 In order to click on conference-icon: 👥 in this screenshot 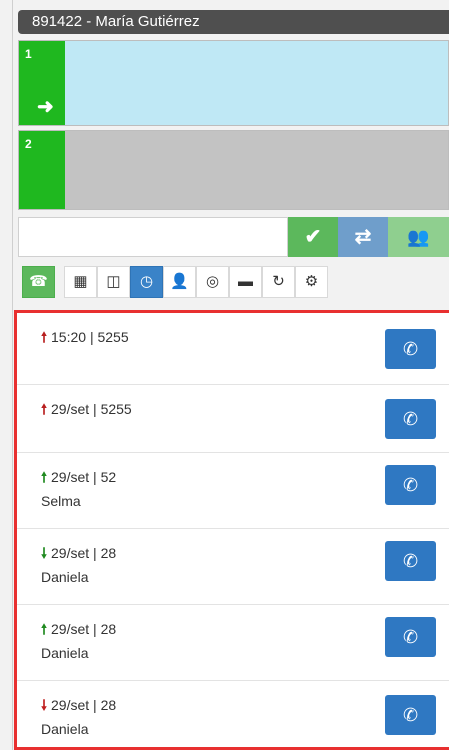, I will do `click(418, 237)`.